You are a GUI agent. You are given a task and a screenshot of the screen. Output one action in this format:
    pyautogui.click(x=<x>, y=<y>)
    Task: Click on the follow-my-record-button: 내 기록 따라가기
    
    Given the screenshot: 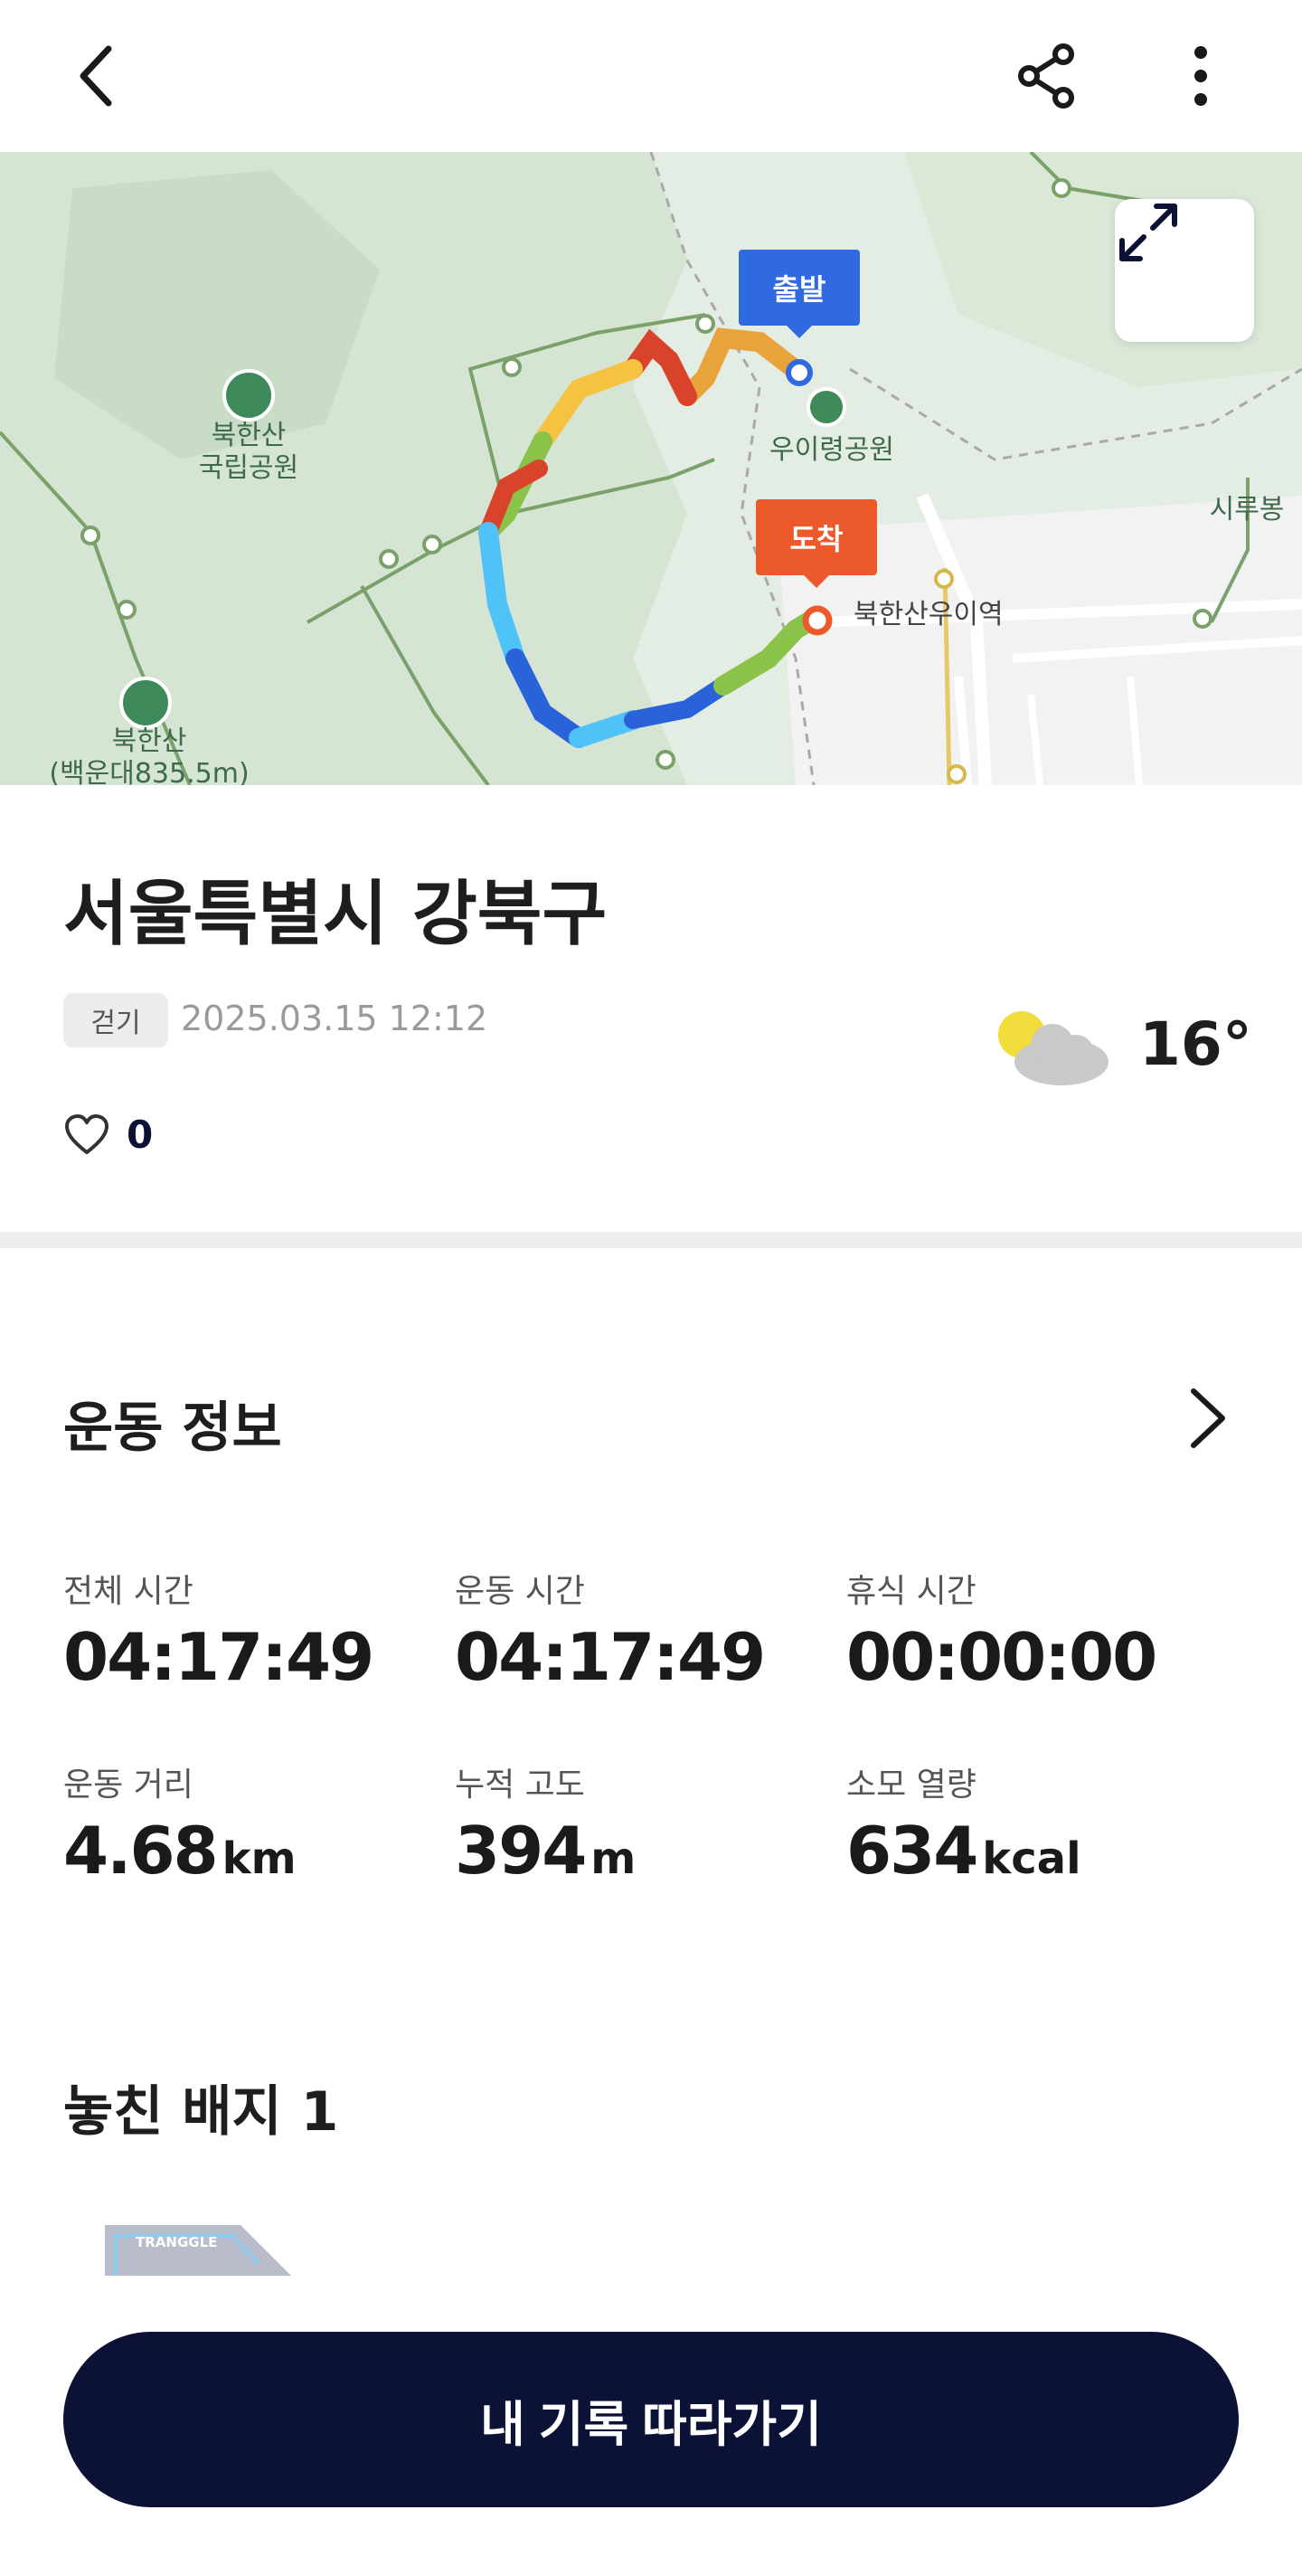 What is the action you would take?
    pyautogui.click(x=651, y=2419)
    